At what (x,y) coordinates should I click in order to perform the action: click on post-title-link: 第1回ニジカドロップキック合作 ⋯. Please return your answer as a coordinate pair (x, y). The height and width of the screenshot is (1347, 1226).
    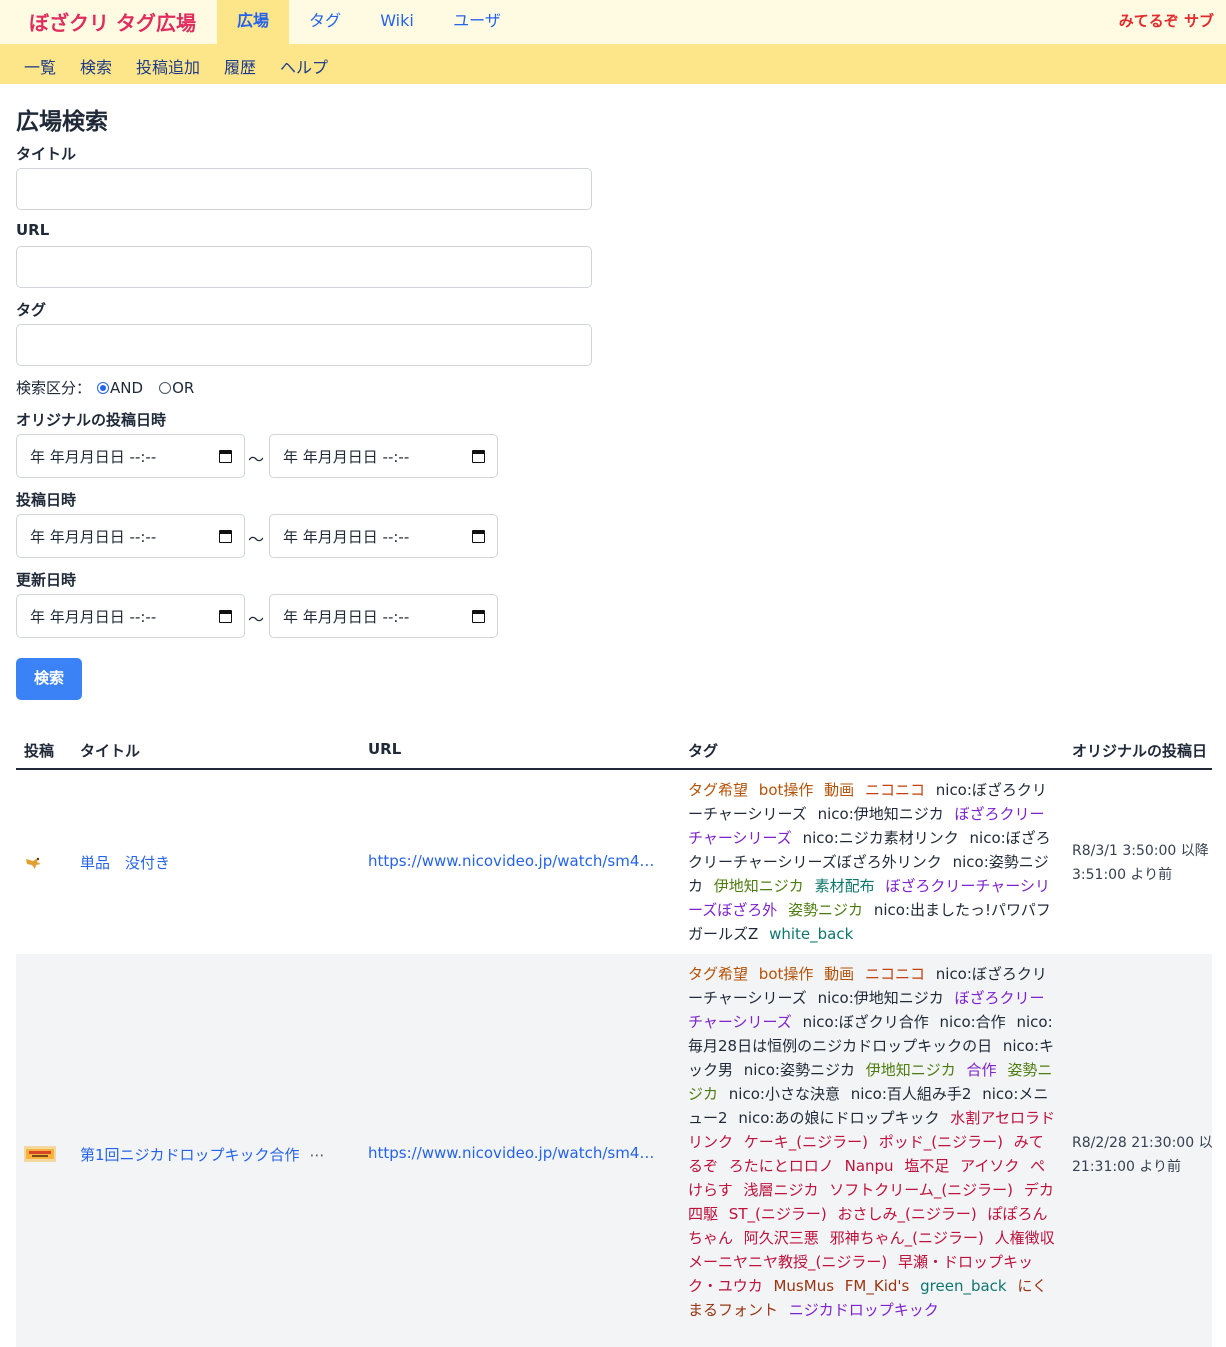
    Looking at the image, I should click on (202, 1154).